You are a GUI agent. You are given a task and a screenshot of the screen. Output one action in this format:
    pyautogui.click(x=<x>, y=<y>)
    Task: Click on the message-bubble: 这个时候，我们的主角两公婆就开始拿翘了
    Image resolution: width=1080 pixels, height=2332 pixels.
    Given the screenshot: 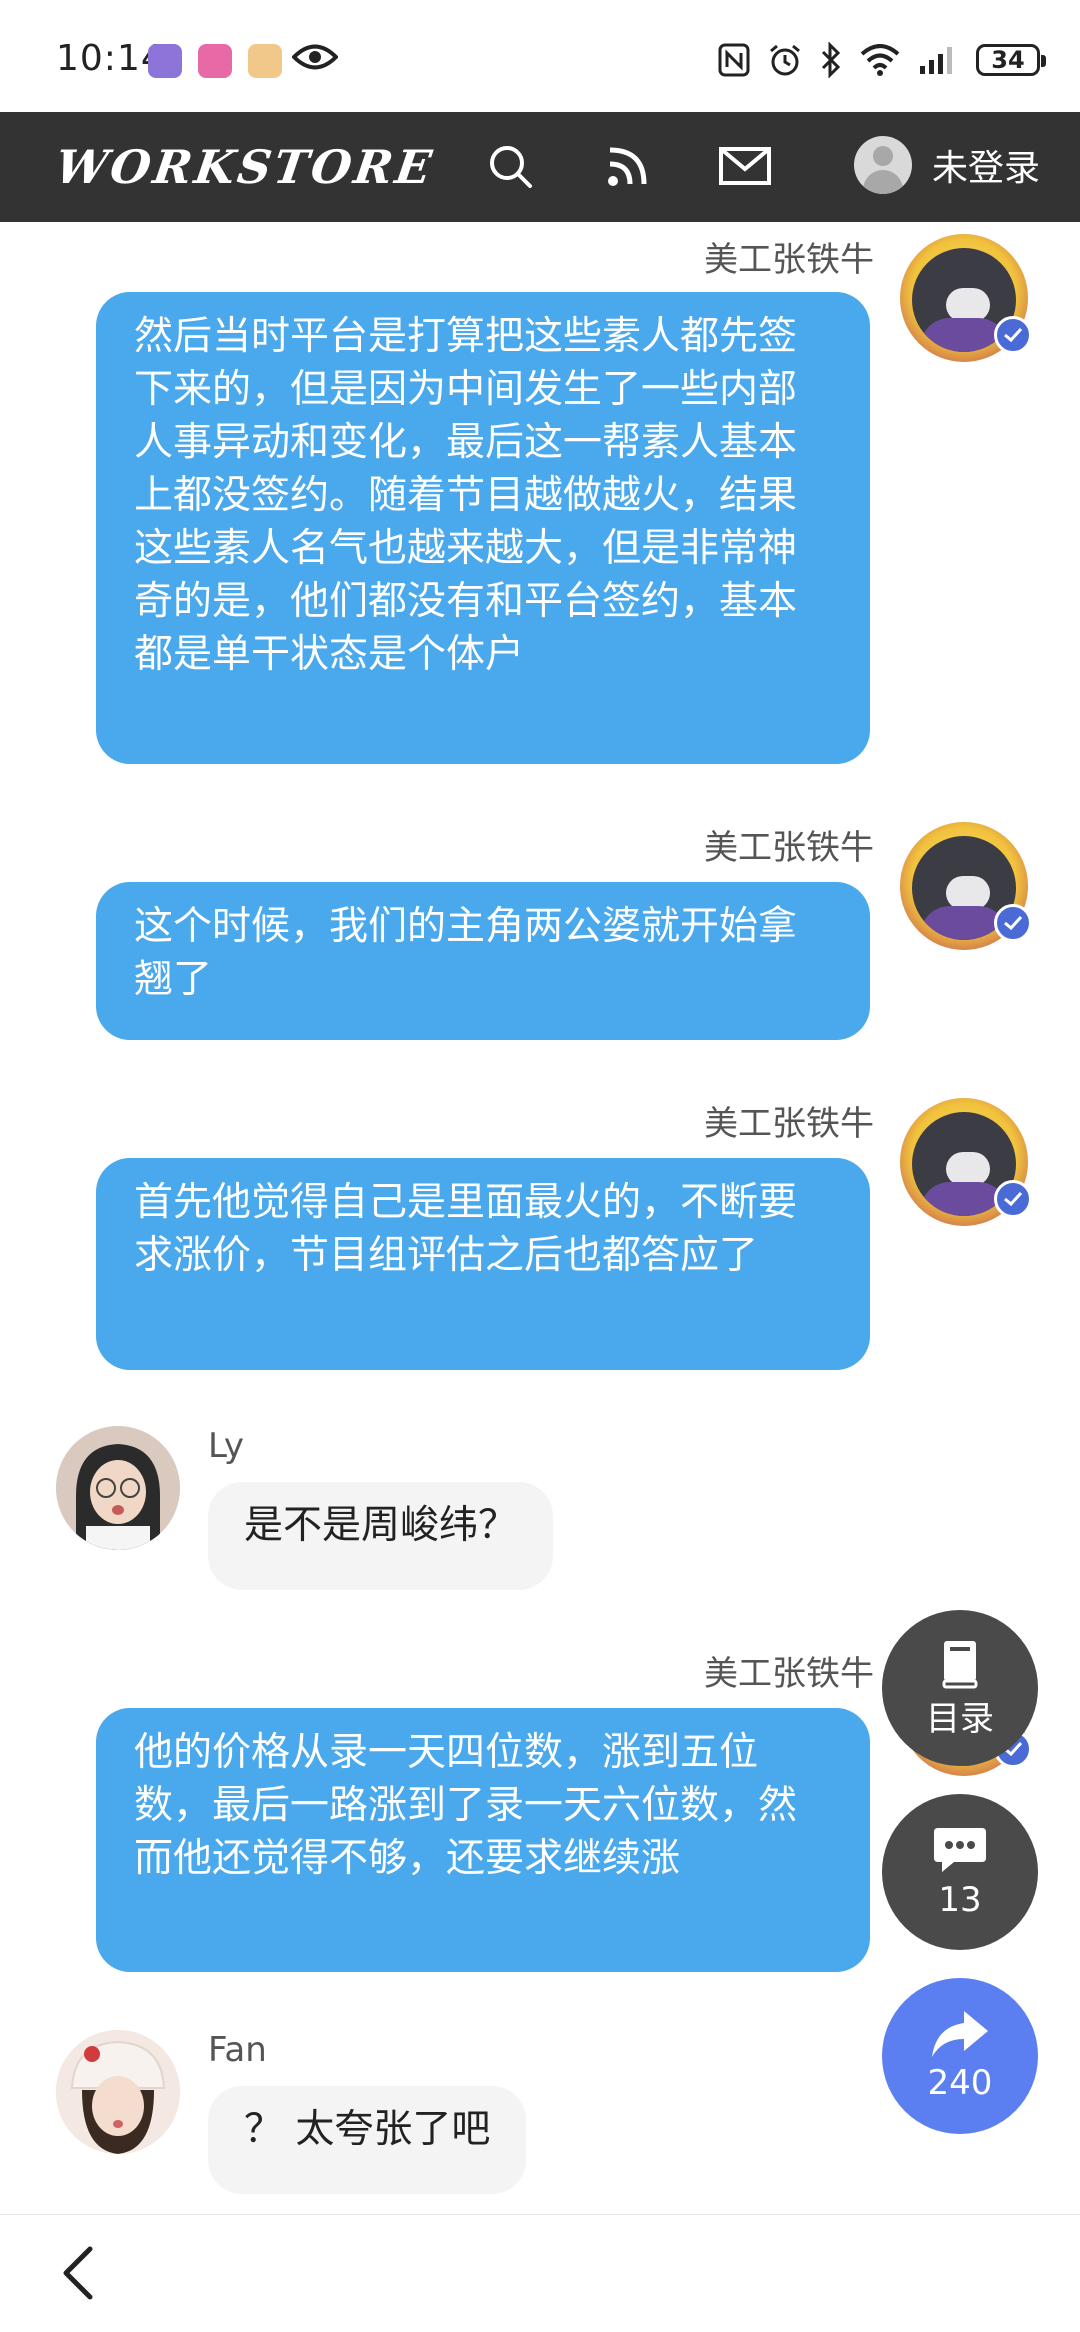 What is the action you would take?
    pyautogui.click(x=483, y=961)
    